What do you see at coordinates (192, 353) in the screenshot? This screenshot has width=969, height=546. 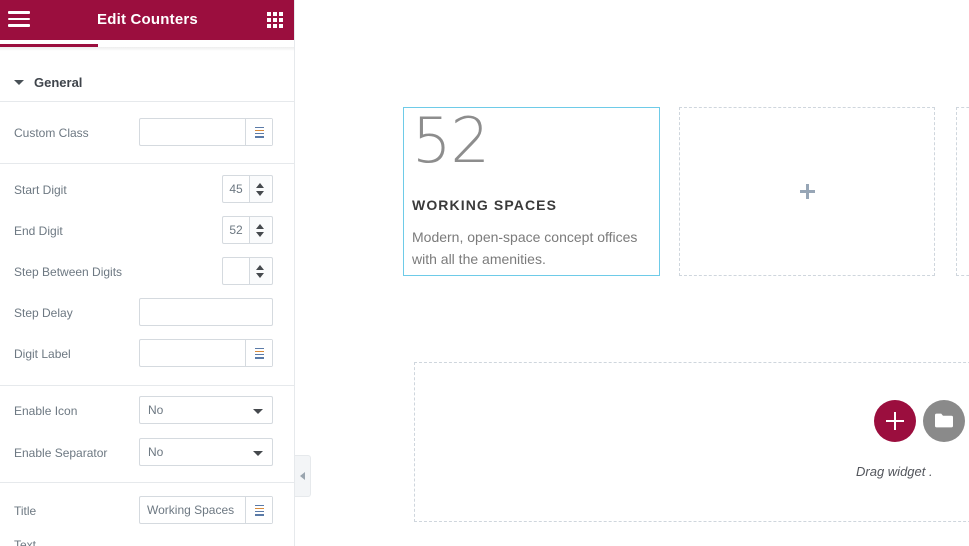 I see `digit-label-input` at bounding box center [192, 353].